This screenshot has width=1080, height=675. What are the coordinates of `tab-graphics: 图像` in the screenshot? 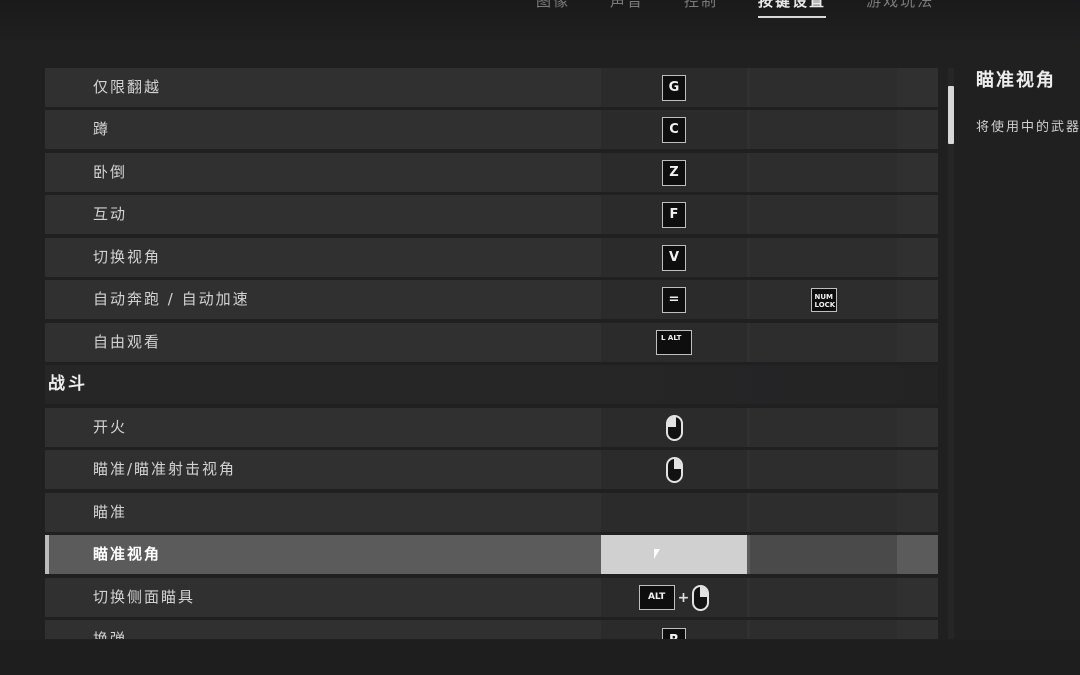 It's located at (553, 9).